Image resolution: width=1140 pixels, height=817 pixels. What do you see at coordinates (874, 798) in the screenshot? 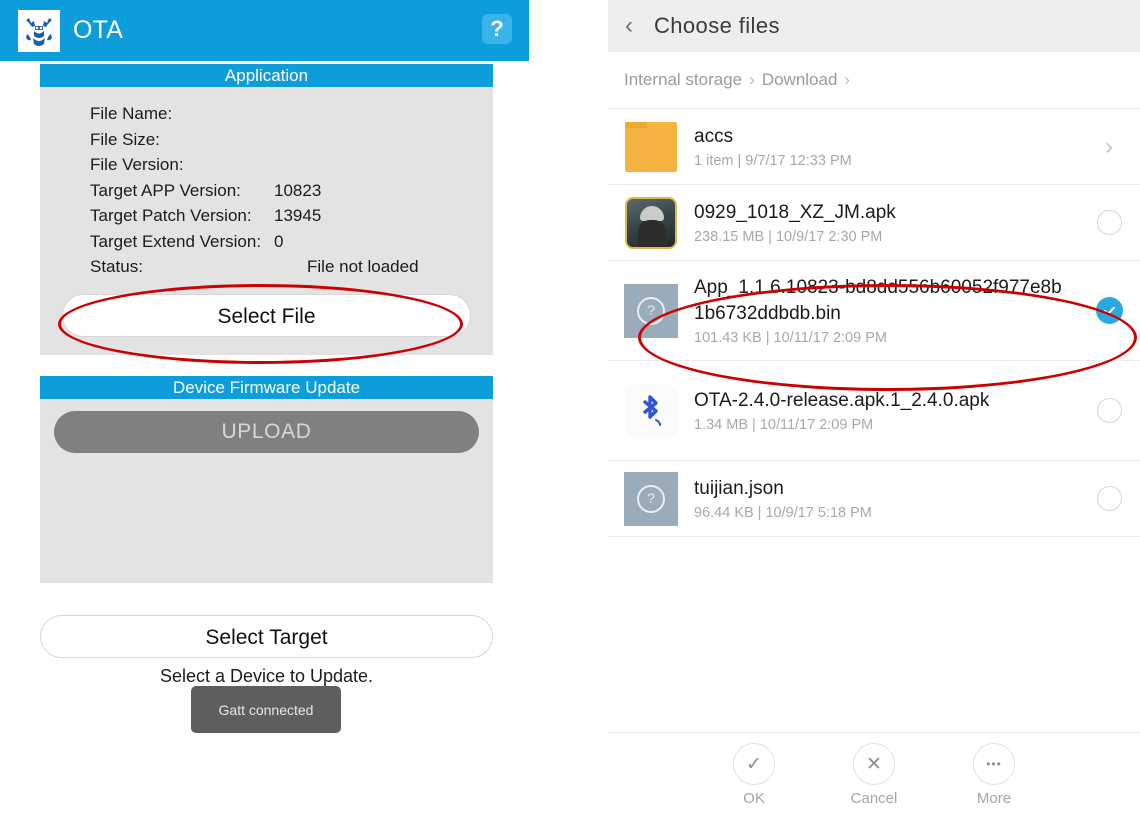
I see `cancel-button-label: Cancel` at bounding box center [874, 798].